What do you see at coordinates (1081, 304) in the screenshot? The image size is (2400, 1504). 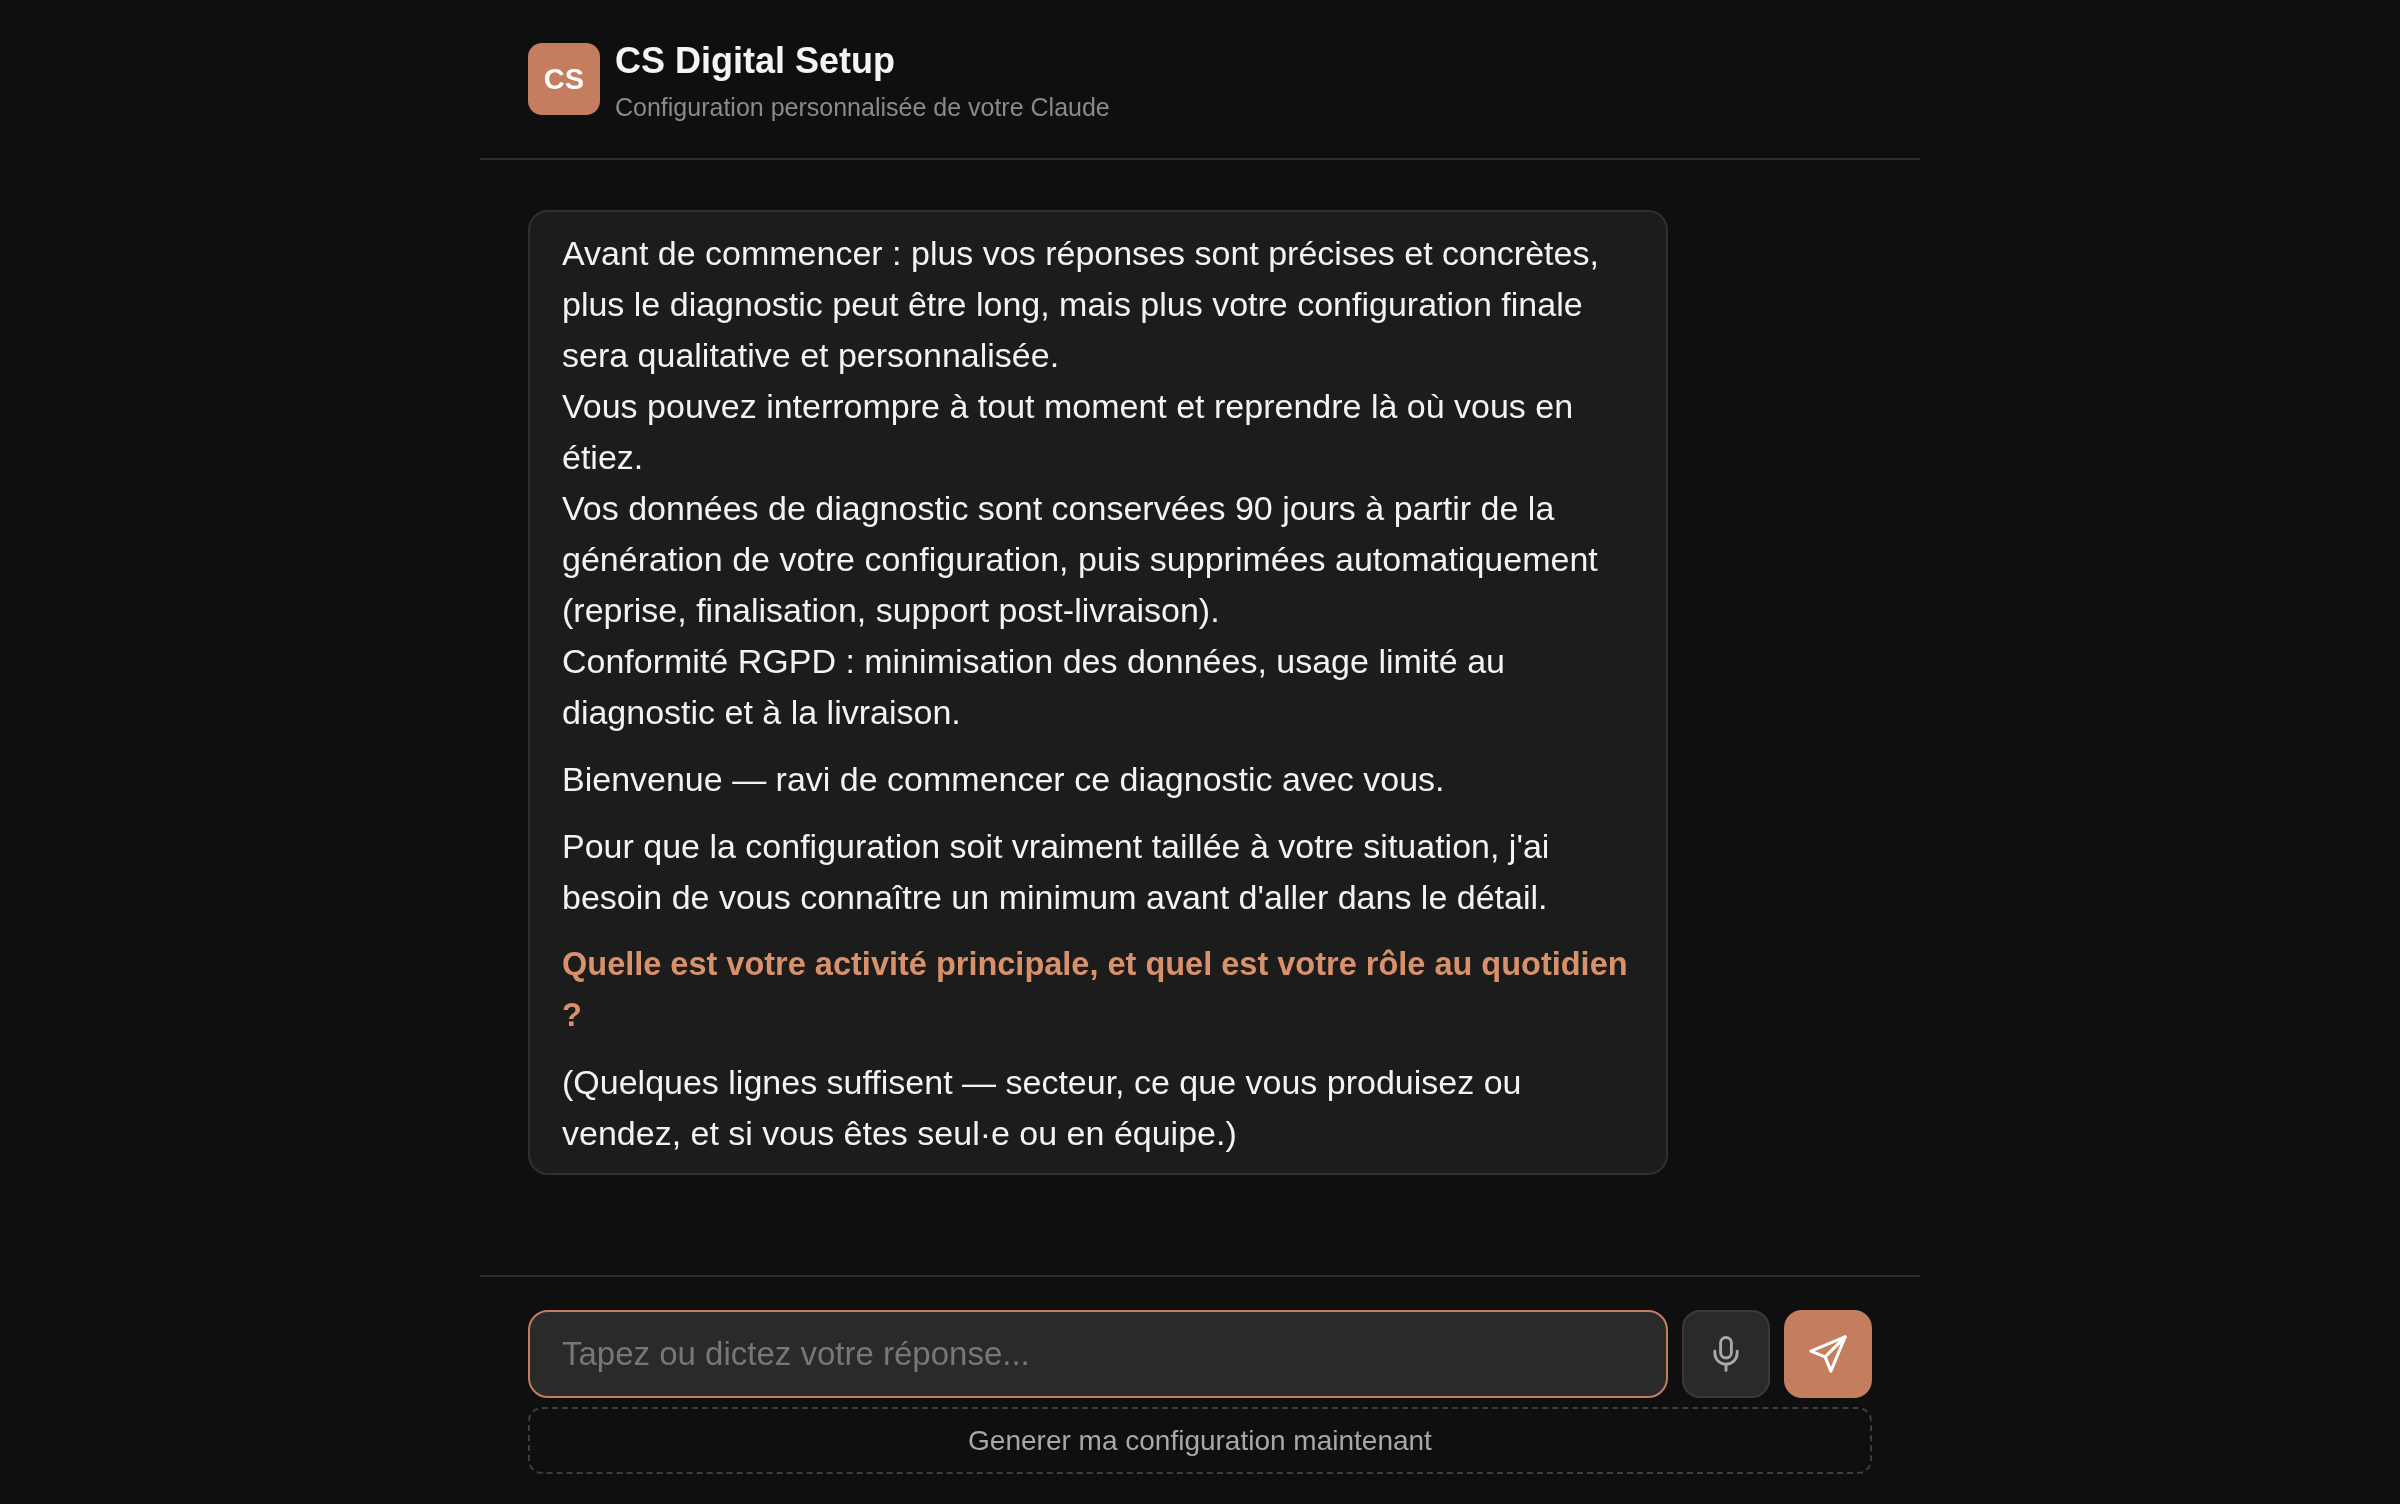 I see `message-text: Avant de commencer : plus vos réponses sont précises et concrètes, plus le diagnostic peut être long, mais plus votre configuration finale sera qualitative et personnalisée.` at bounding box center [1081, 304].